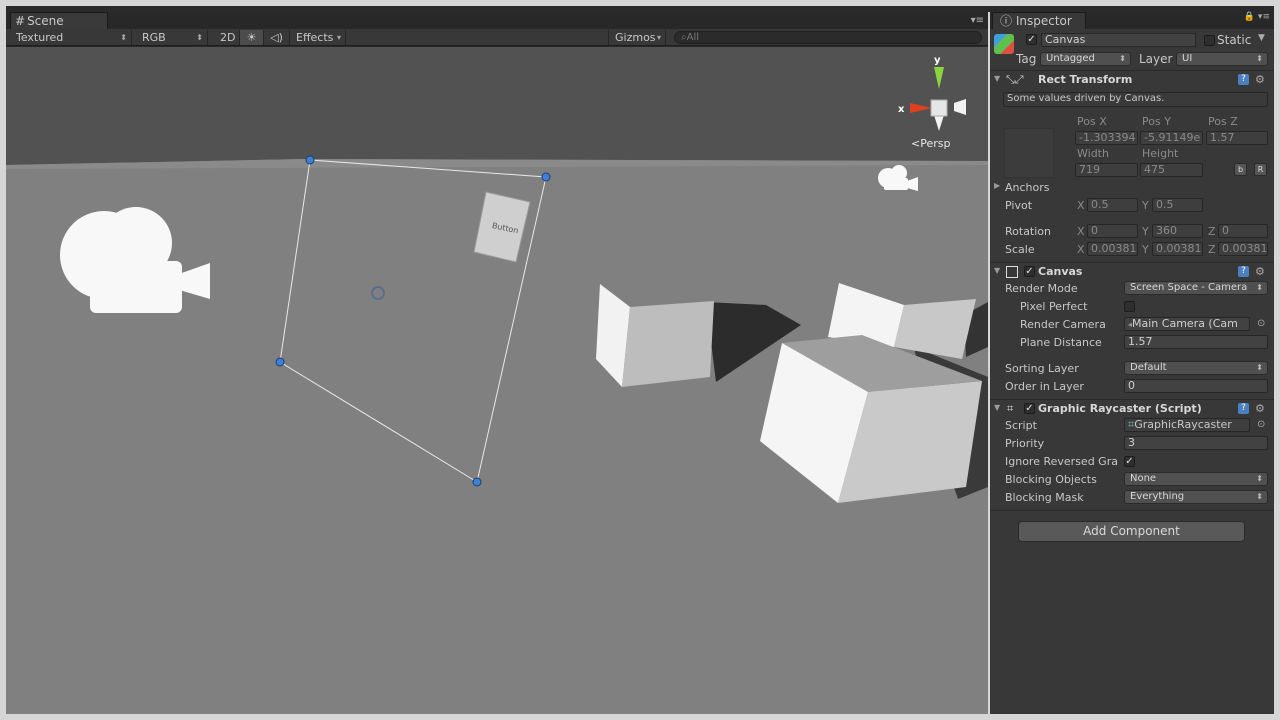 This screenshot has height=720, width=1280. What do you see at coordinates (338, 37) in the screenshot?
I see `dropdown-arrow-icon: ▾` at bounding box center [338, 37].